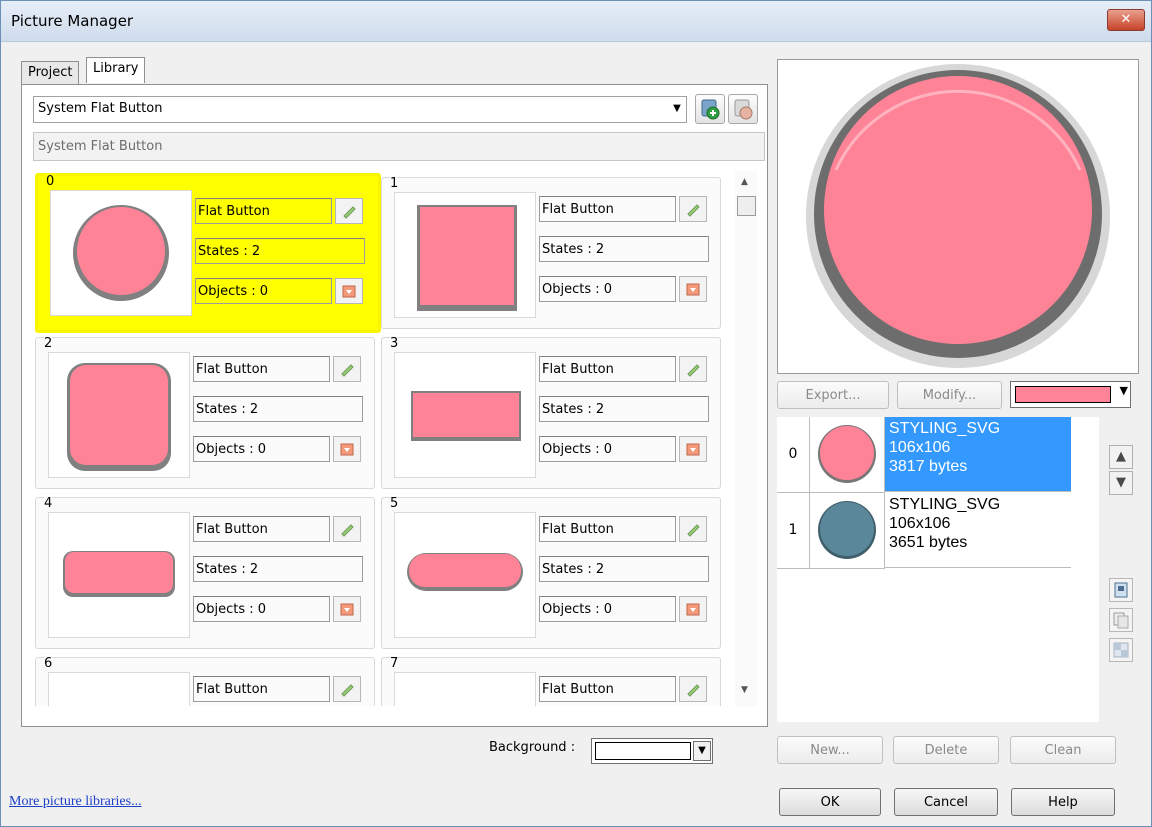 Image resolution: width=1152 pixels, height=827 pixels. I want to click on checkerboard-icon, so click(1121, 650).